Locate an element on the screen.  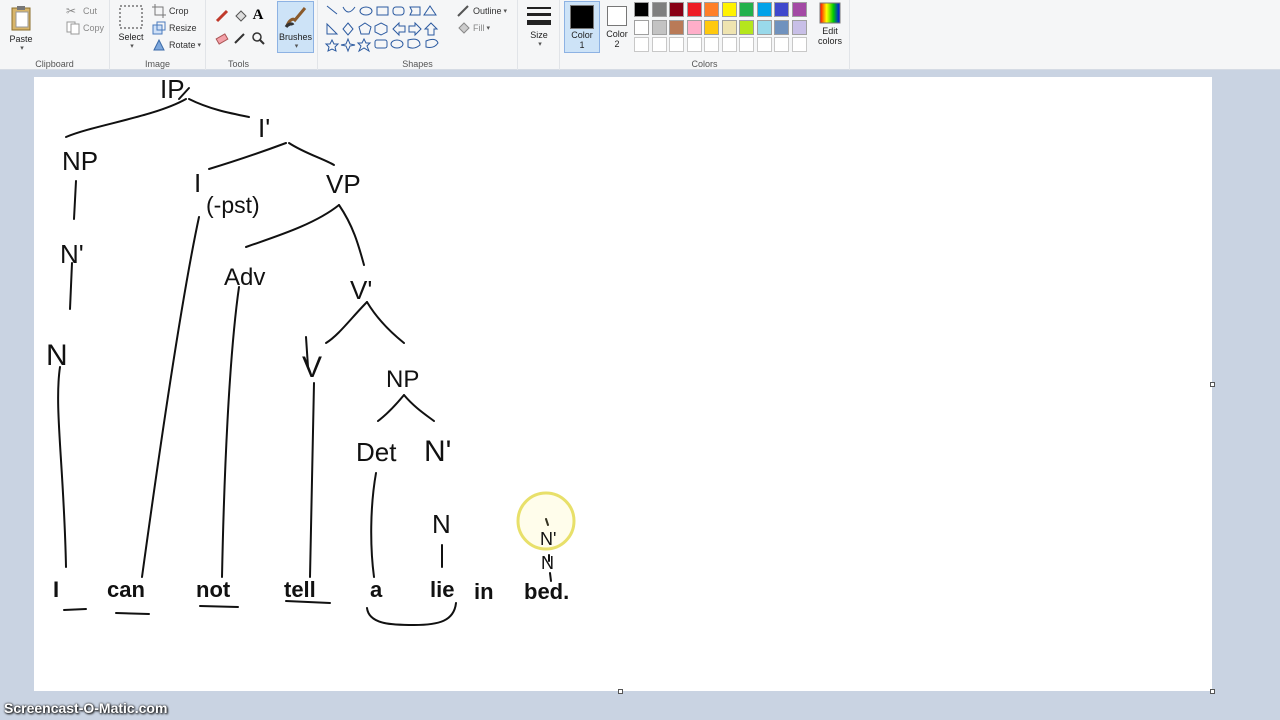
rotate-button: Rotate ▾ is located at coordinates (176, 45).